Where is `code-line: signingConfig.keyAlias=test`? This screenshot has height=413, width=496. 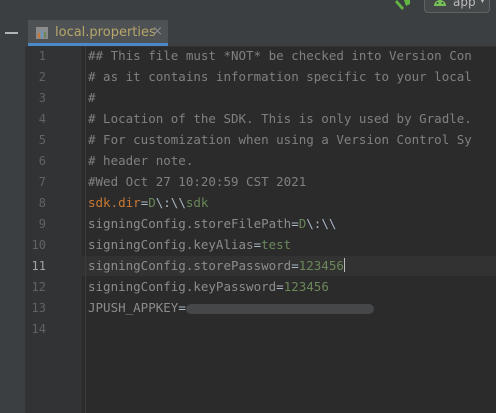
code-line: signingConfig.keyAlias=test is located at coordinates (292, 245).